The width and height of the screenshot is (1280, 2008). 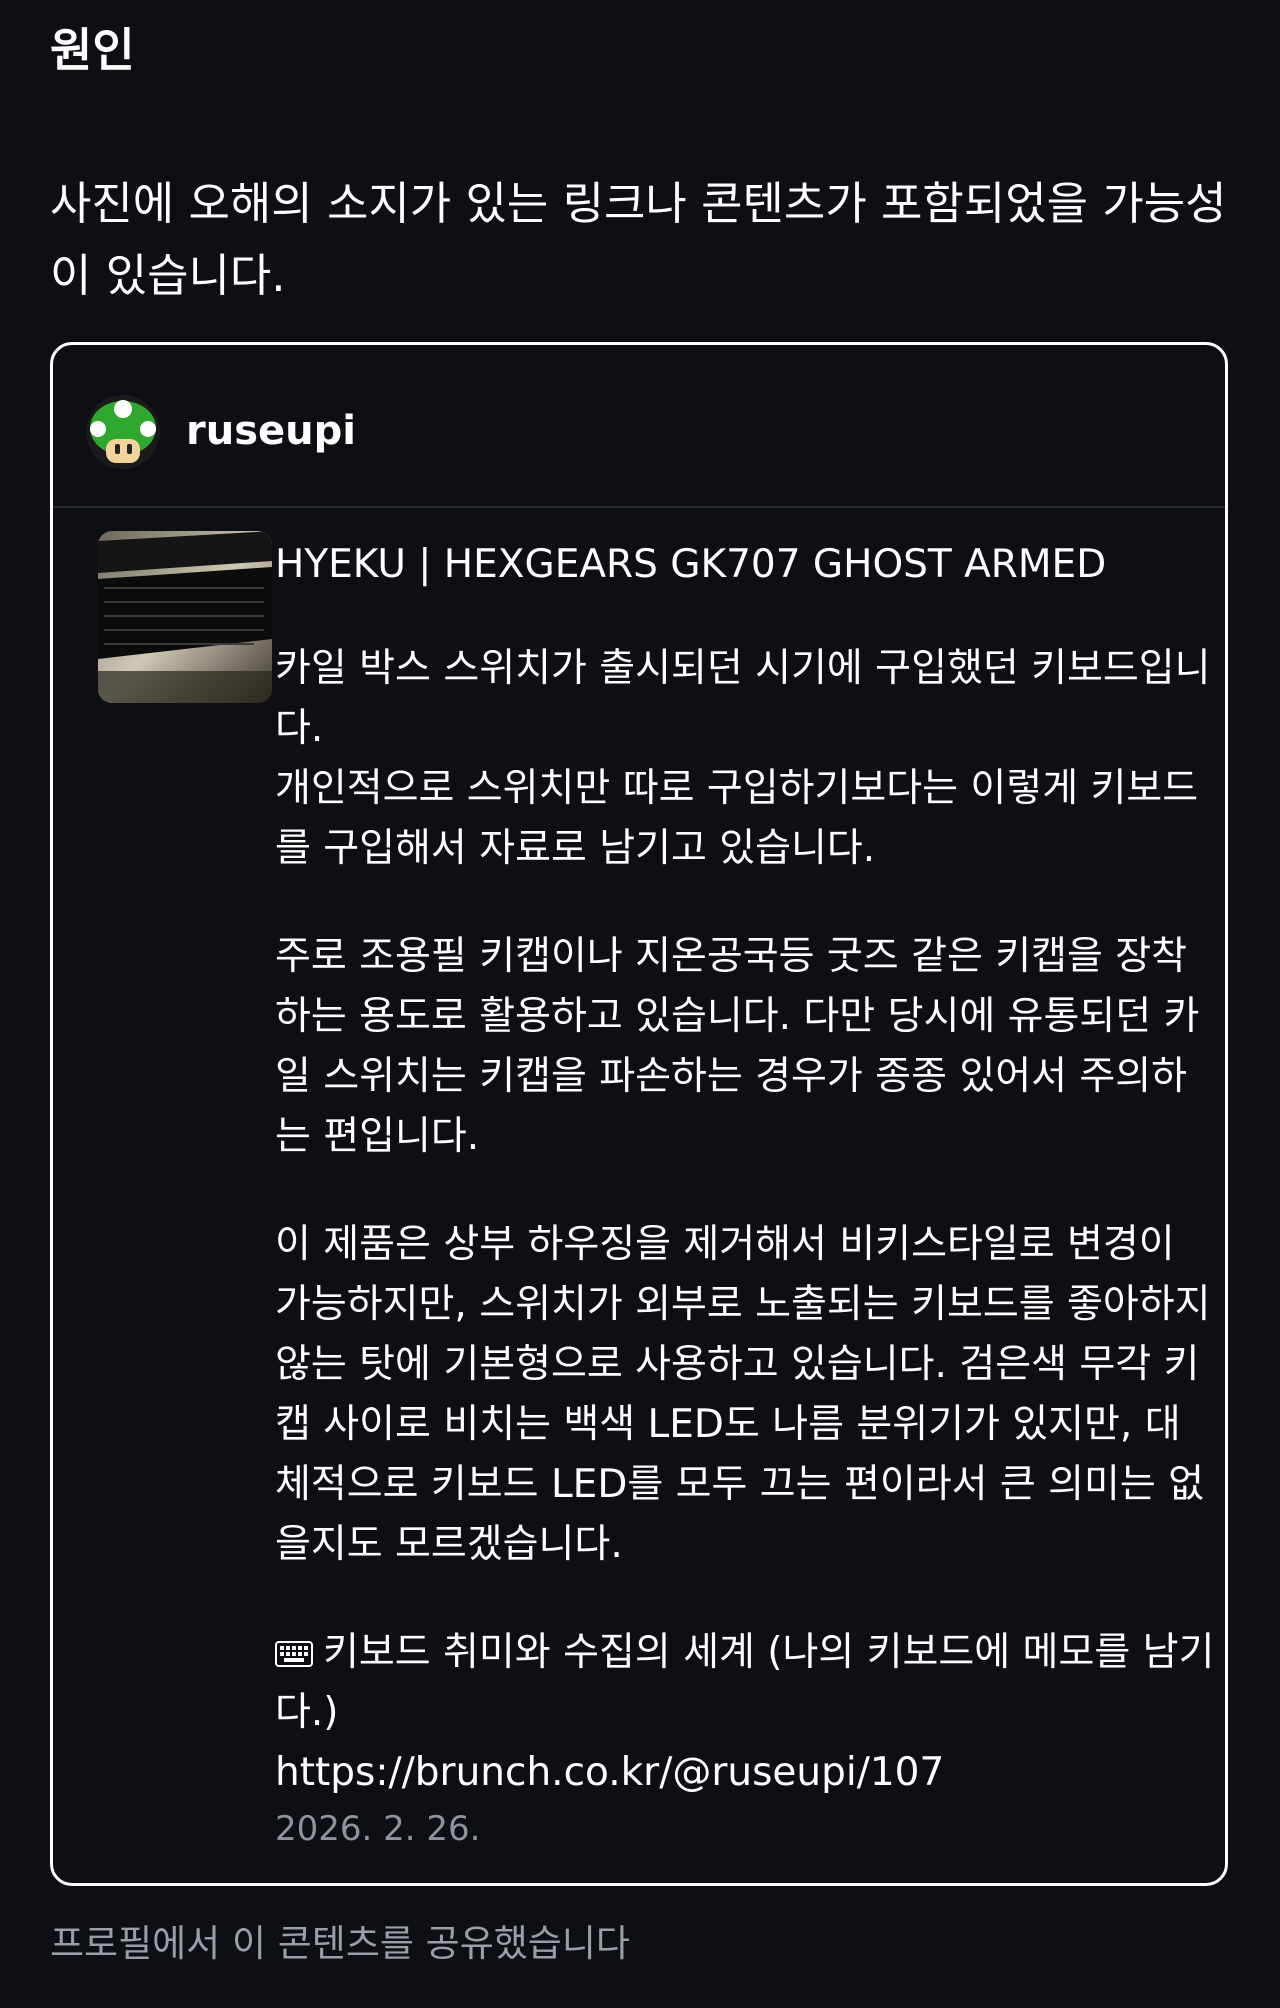 I want to click on keyboard-icon, so click(x=294, y=1654).